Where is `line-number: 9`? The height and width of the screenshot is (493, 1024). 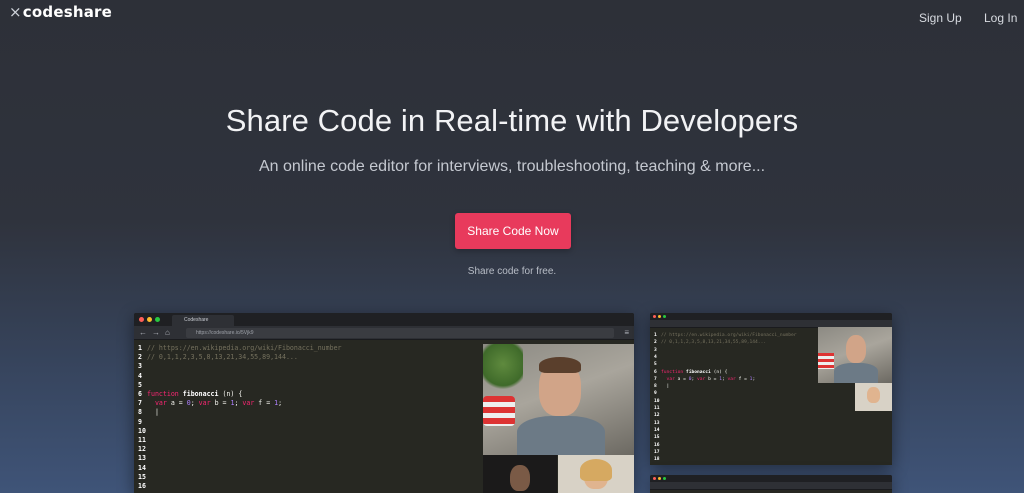
line-number: 9 is located at coordinates (140, 421).